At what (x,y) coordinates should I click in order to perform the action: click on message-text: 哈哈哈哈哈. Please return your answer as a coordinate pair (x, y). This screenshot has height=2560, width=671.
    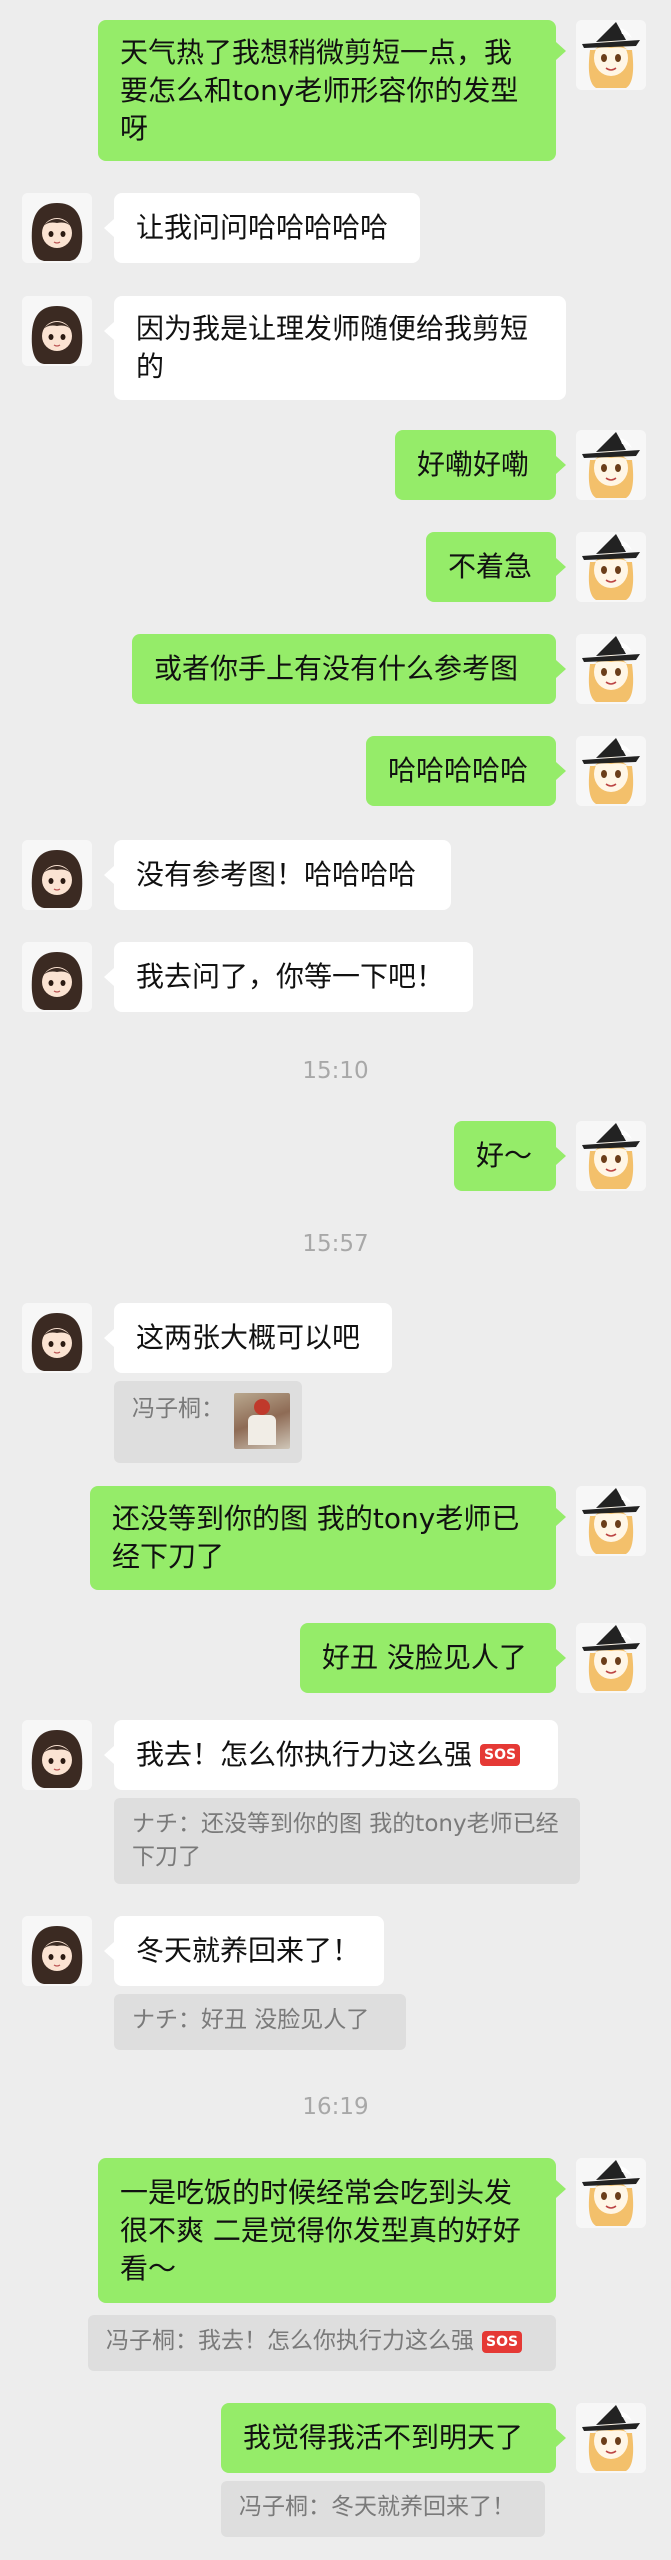
    Looking at the image, I should click on (458, 770).